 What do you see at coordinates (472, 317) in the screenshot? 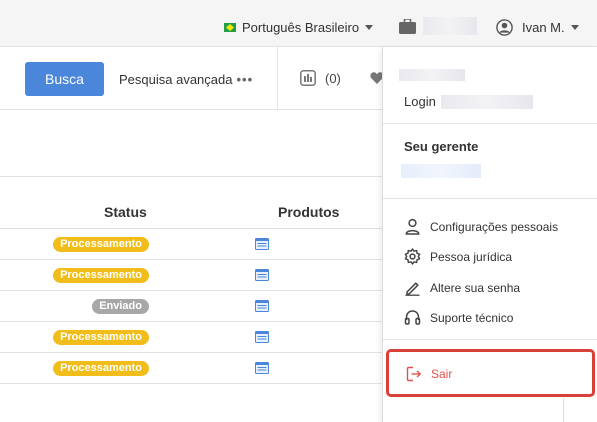
I see `menu-item-label: Suporte técnico` at bounding box center [472, 317].